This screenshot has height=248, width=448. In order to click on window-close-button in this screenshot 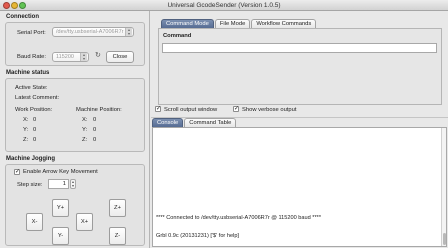, I will do `click(6, 5)`.